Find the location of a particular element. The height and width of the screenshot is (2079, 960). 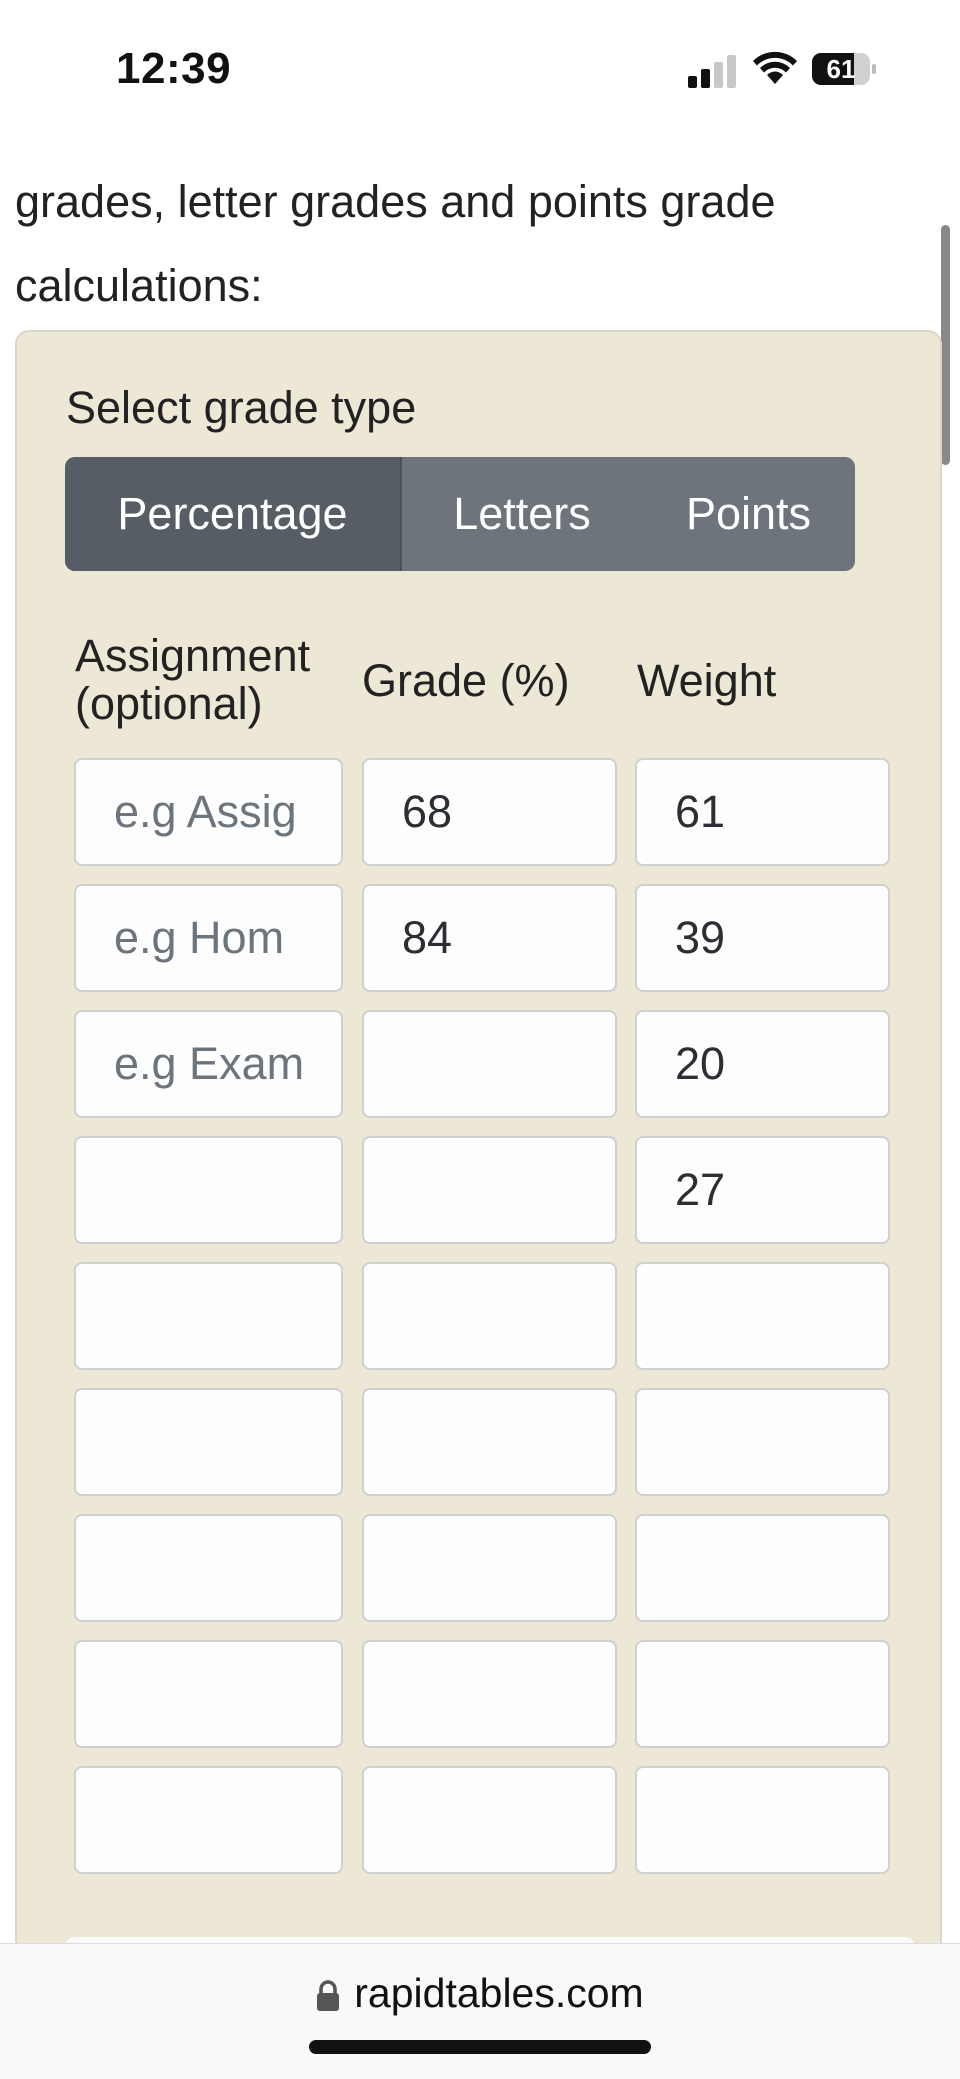

select-grade-type-label: Select grade type is located at coordinates (241, 407).